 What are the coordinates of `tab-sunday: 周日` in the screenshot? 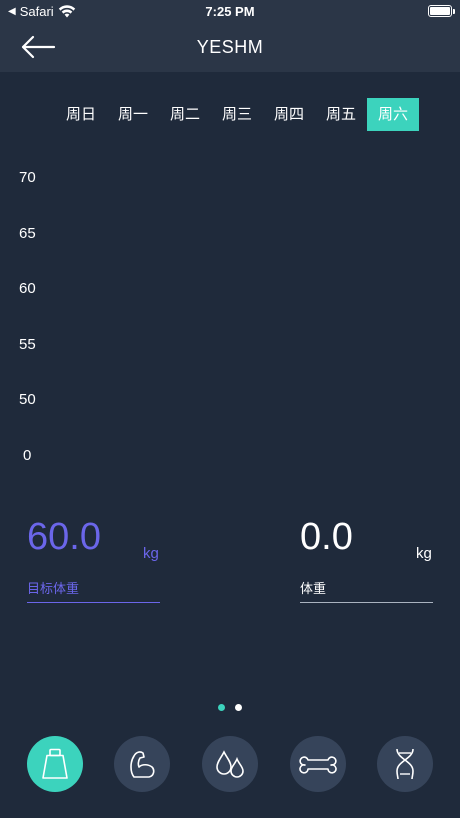 It's located at (81, 114).